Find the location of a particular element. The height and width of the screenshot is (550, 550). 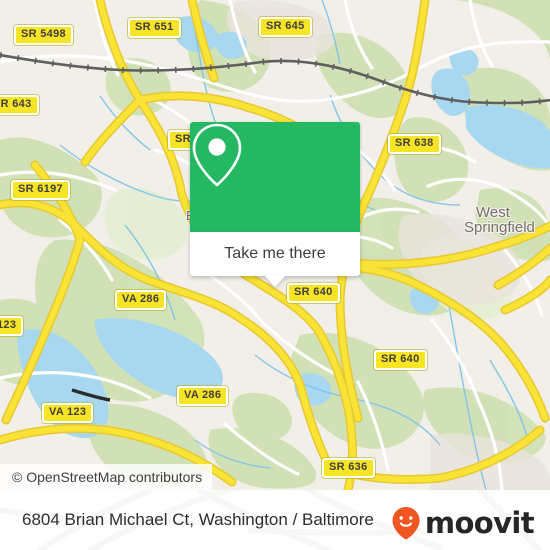

road-shield: VA 123 is located at coordinates (68, 413).